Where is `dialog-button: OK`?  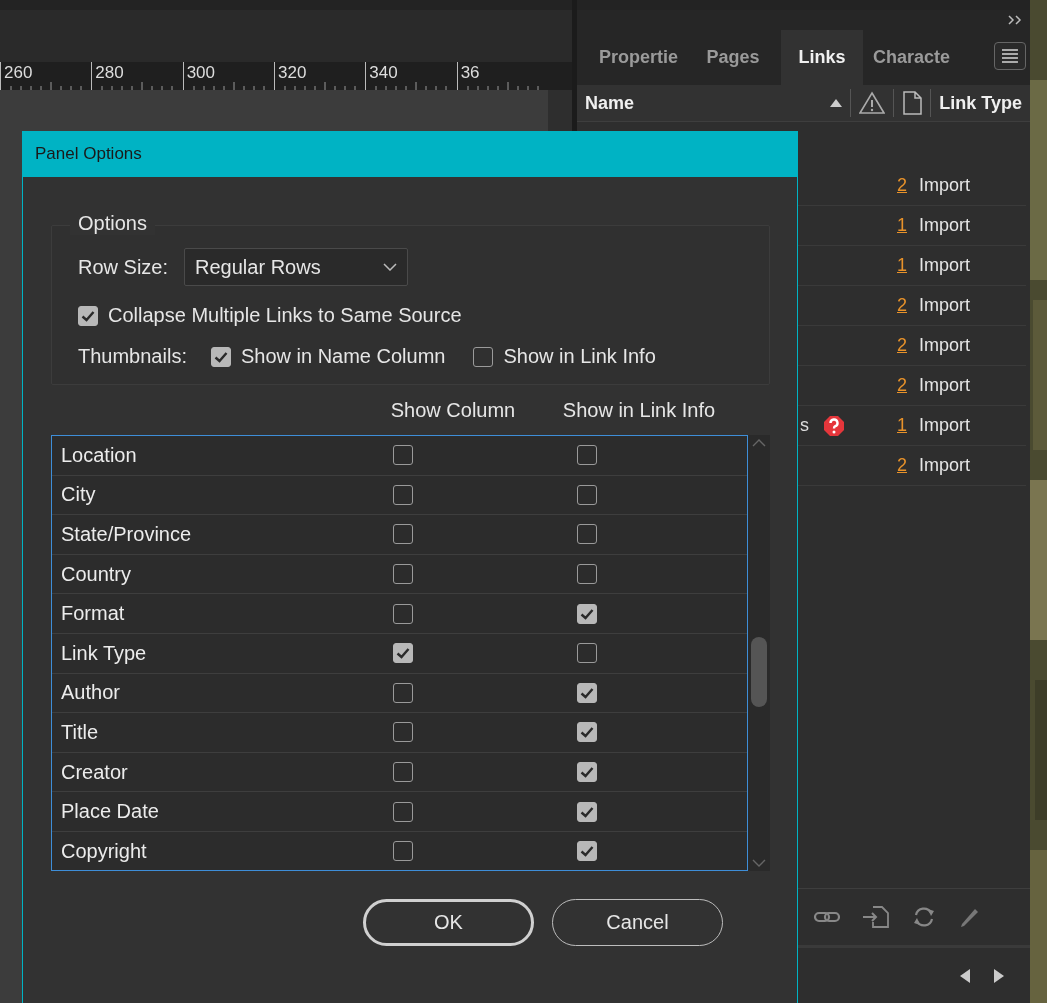
dialog-button: OK is located at coordinates (448, 922).